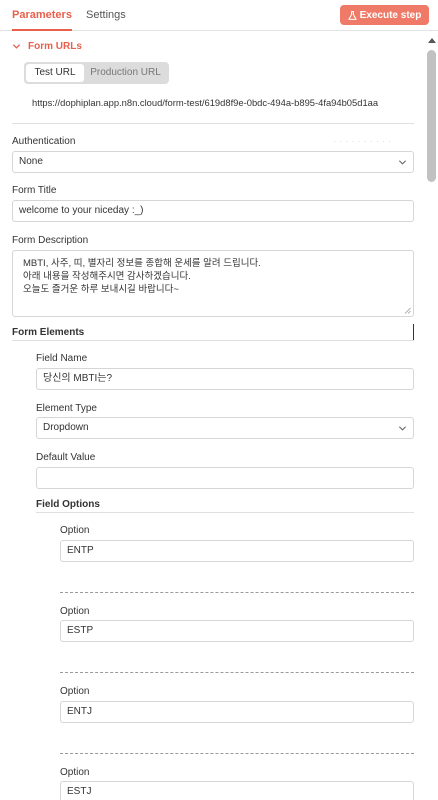 This screenshot has width=438, height=800. What do you see at coordinates (362, 141) in the screenshot?
I see `faded-hint-text: · · · · · · · · · ·` at bounding box center [362, 141].